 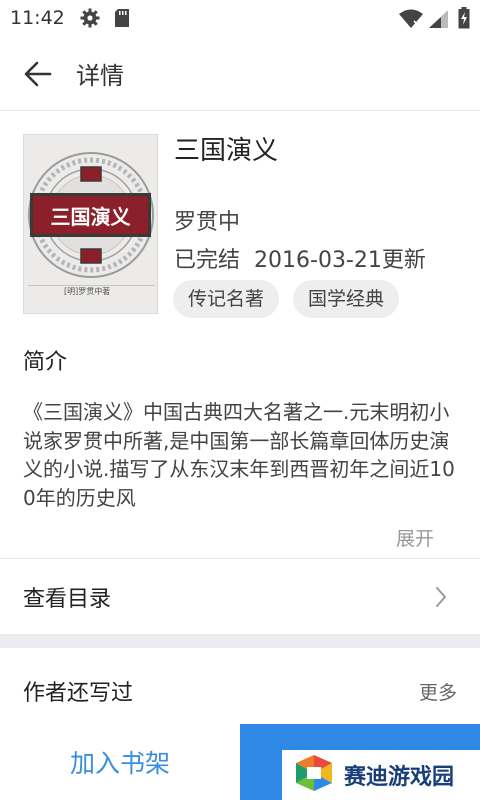 I want to click on book-status: 已完结, so click(x=207, y=260).